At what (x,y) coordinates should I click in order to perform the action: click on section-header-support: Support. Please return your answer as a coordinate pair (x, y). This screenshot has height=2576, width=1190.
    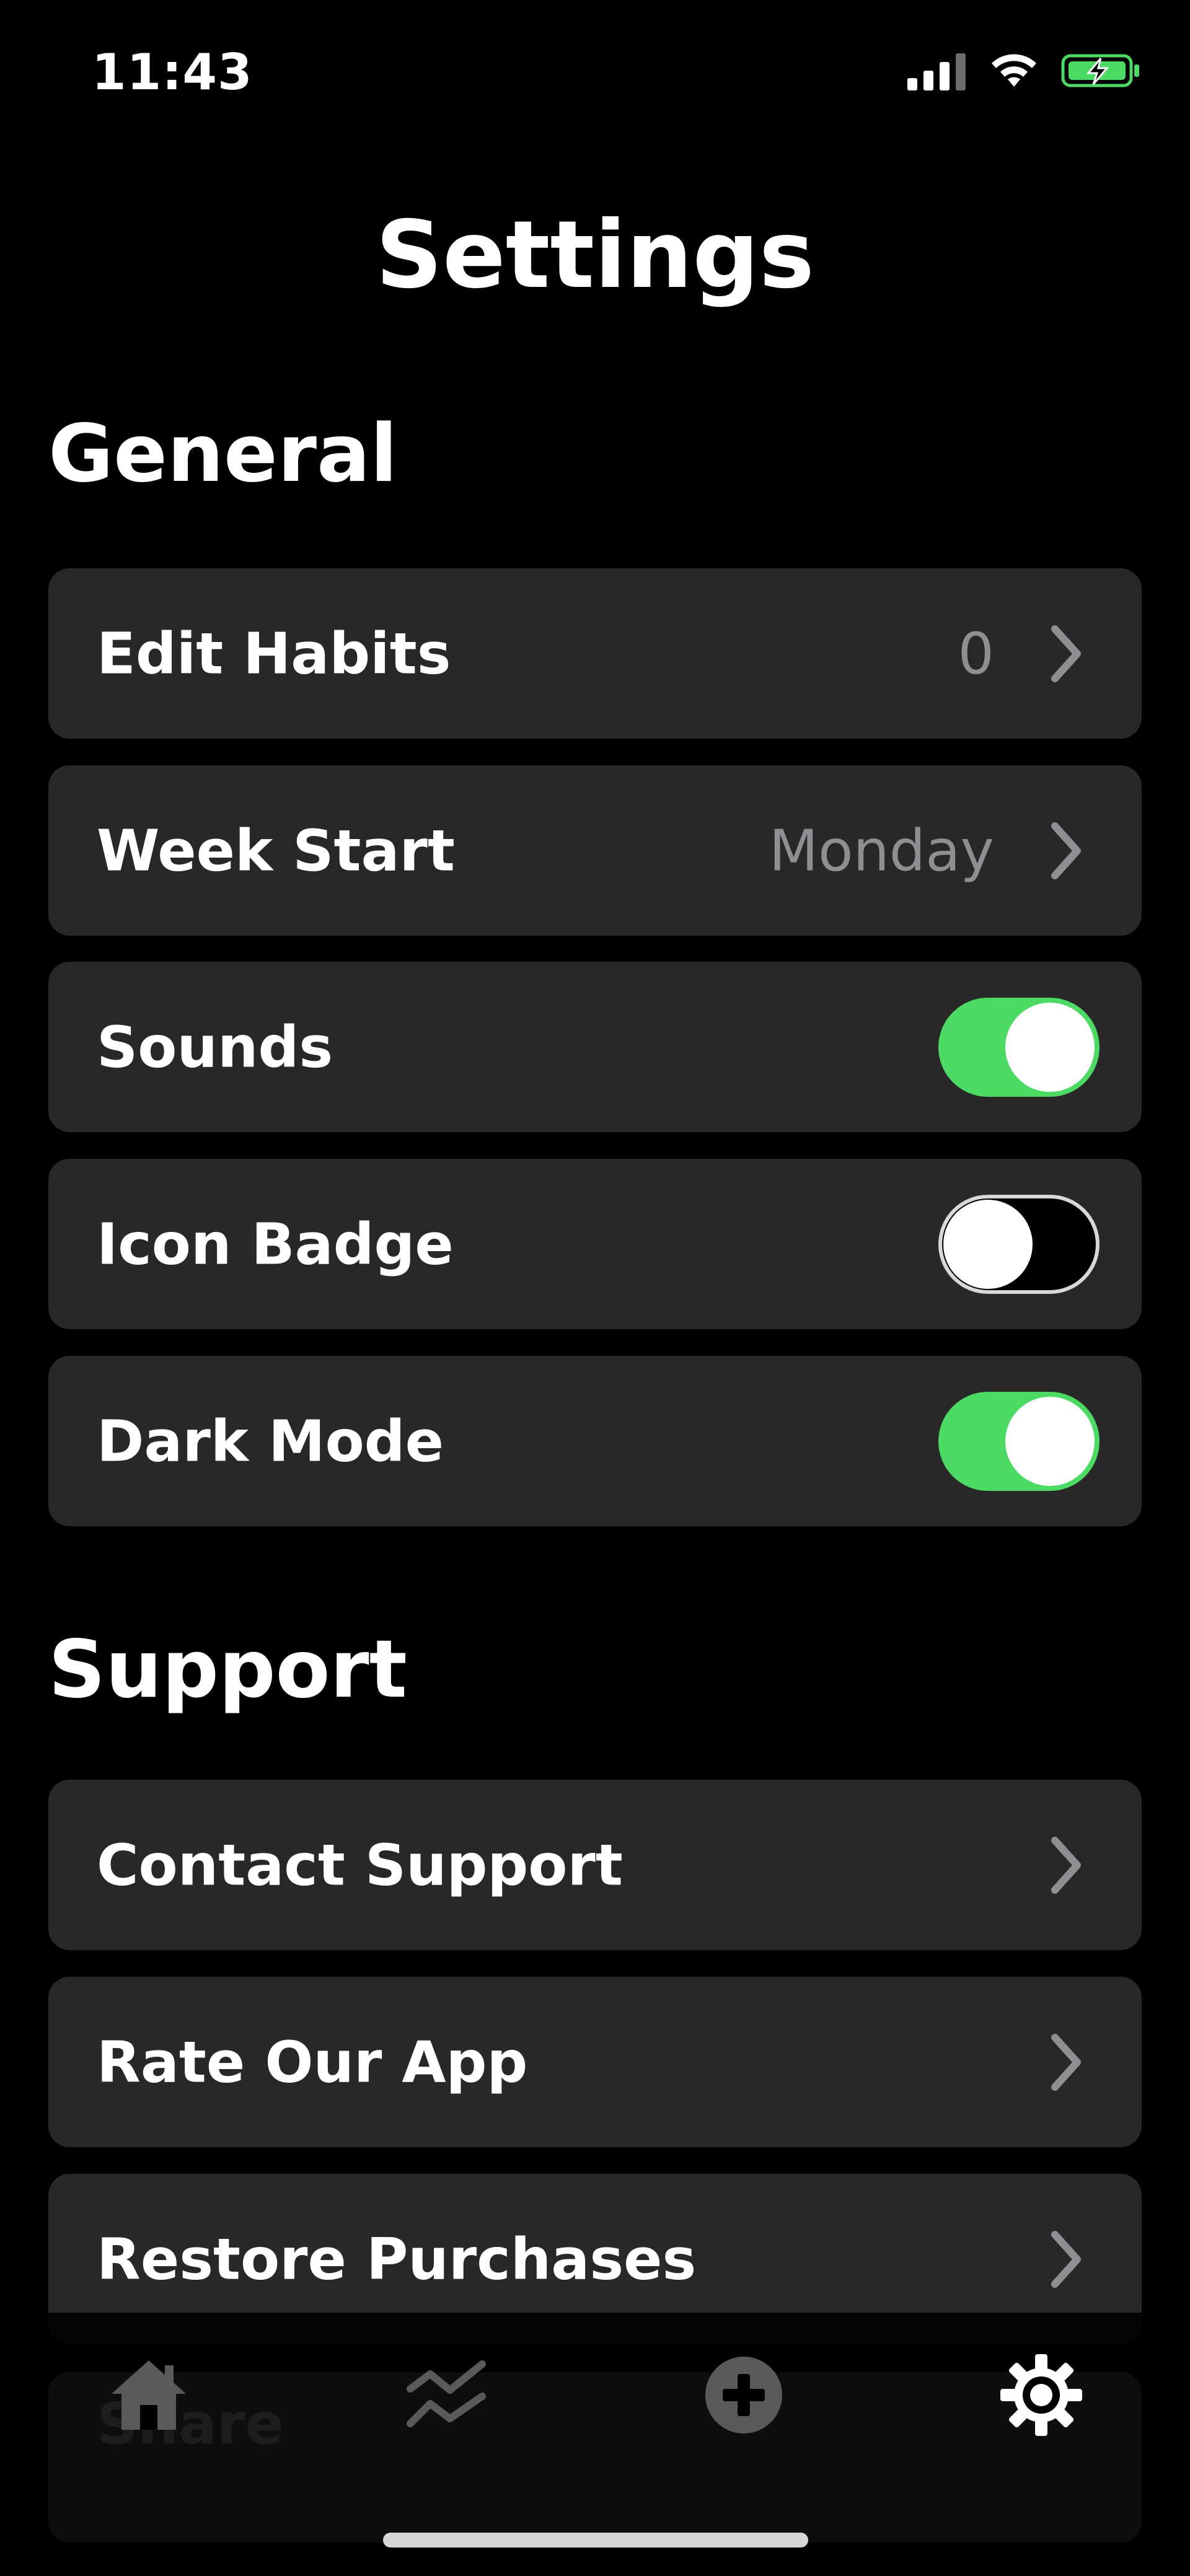
    Looking at the image, I should click on (227, 1670).